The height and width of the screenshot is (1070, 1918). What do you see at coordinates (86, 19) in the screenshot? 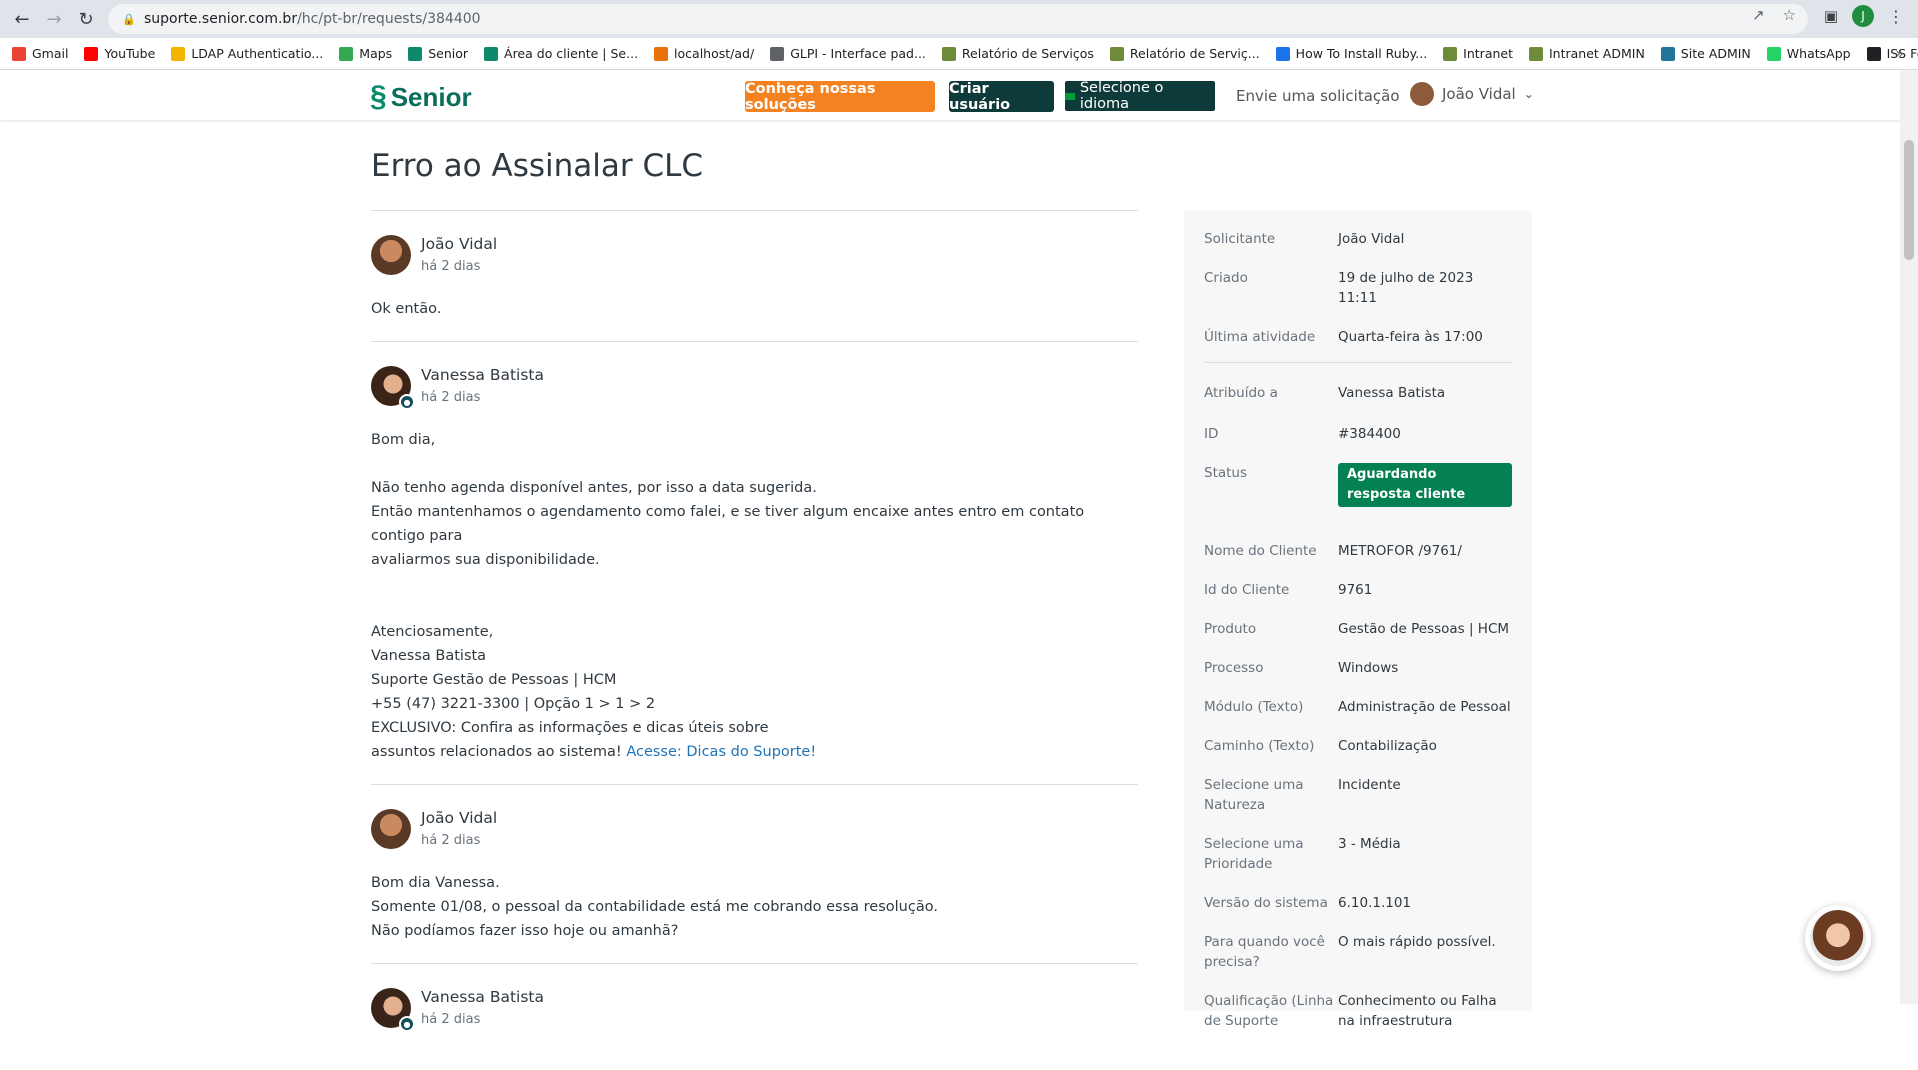
I see `reload-icon: ↻` at bounding box center [86, 19].